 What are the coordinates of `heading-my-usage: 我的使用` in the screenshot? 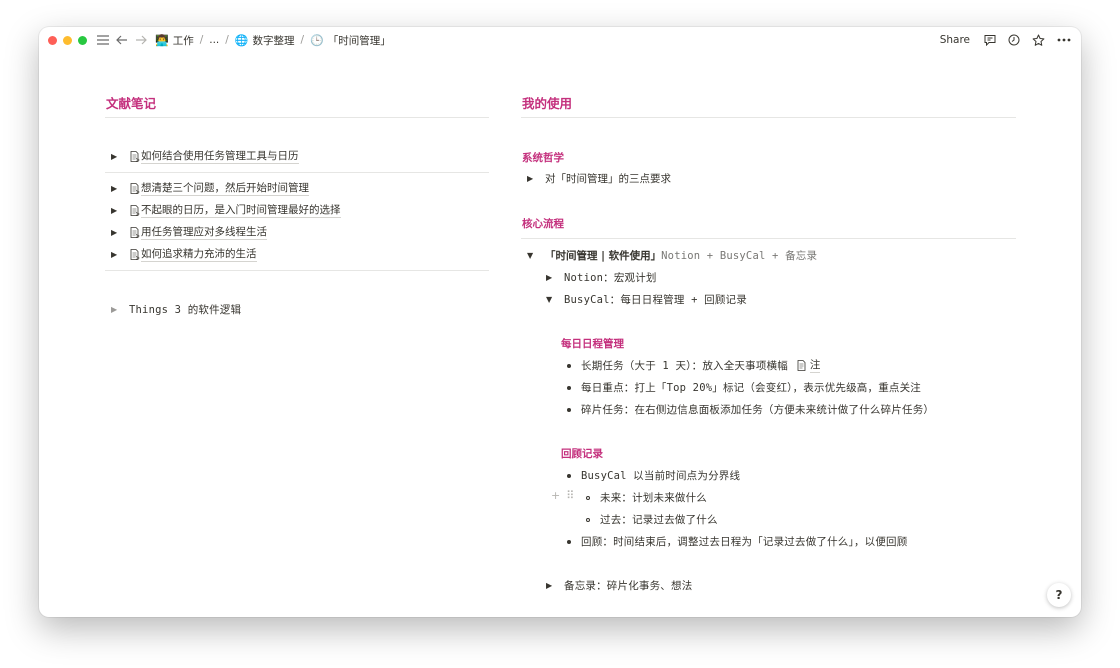 It's located at (768, 102).